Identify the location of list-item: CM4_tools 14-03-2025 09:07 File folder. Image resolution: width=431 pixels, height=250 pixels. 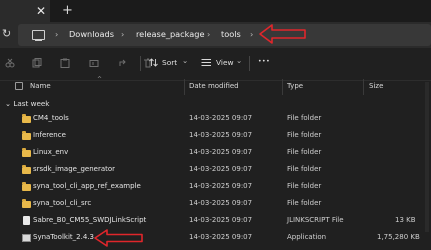
(215, 119).